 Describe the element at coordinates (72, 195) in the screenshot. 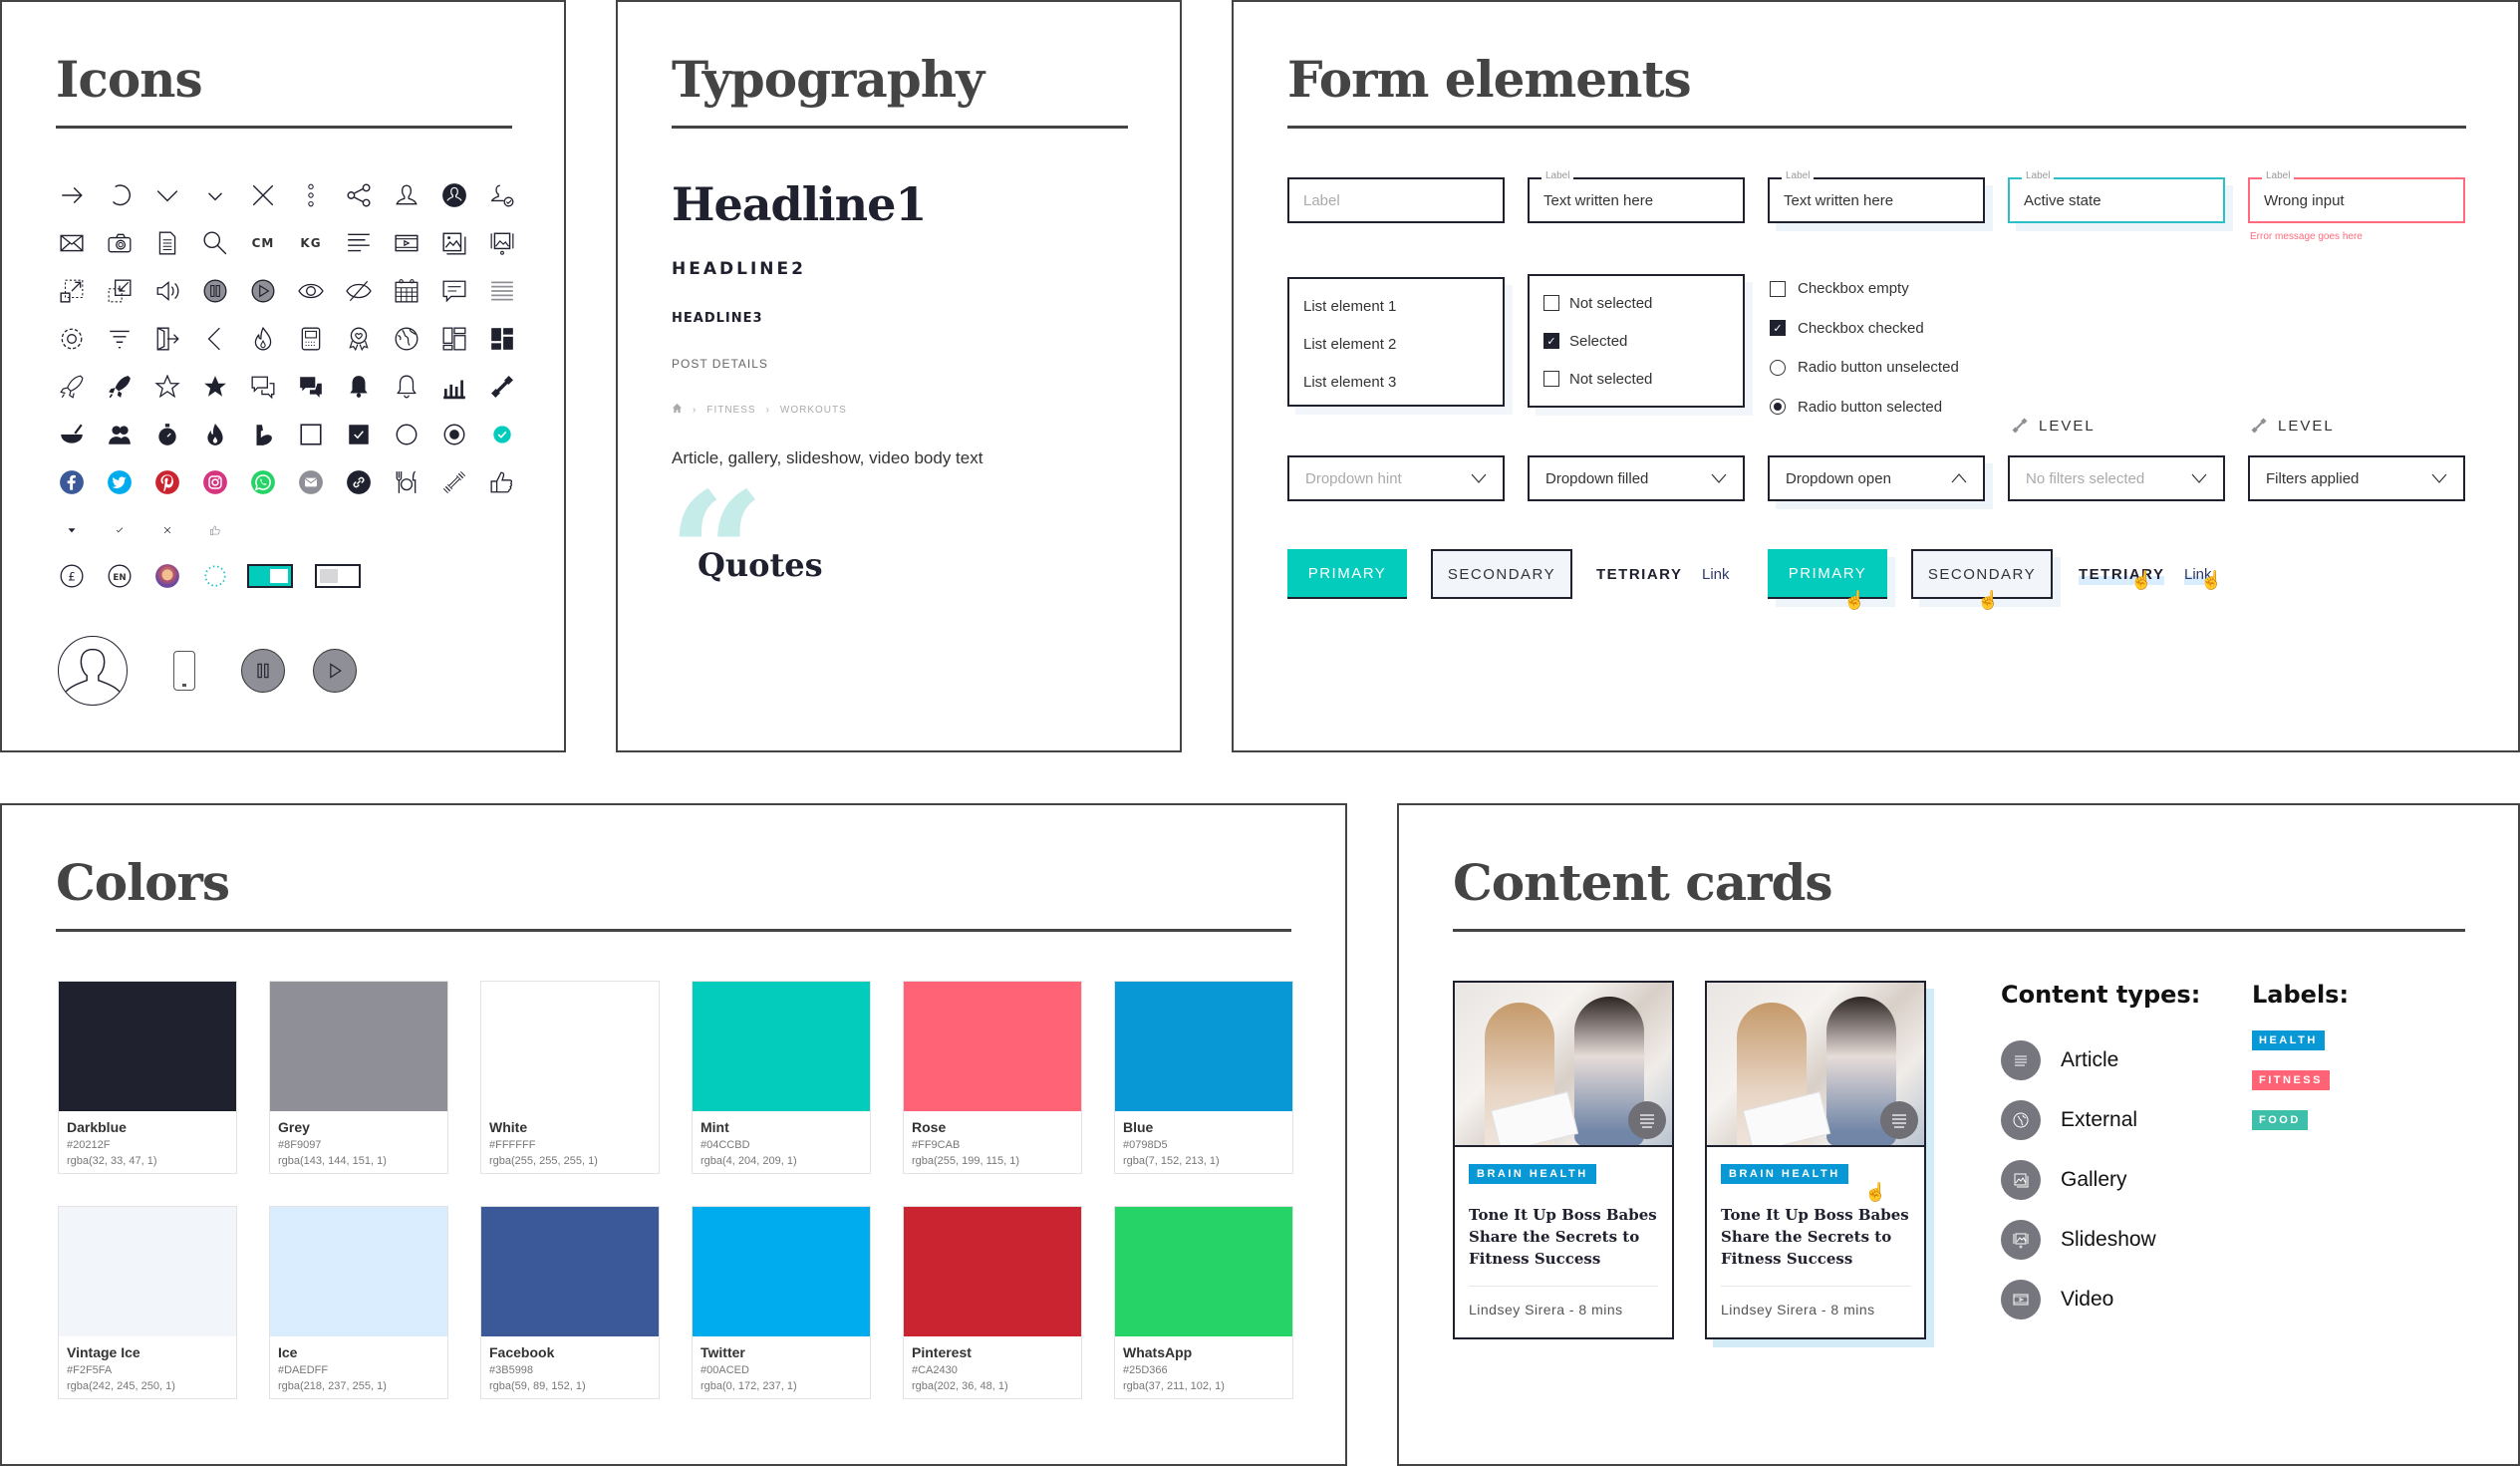

I see `arrow-right-icon` at that location.